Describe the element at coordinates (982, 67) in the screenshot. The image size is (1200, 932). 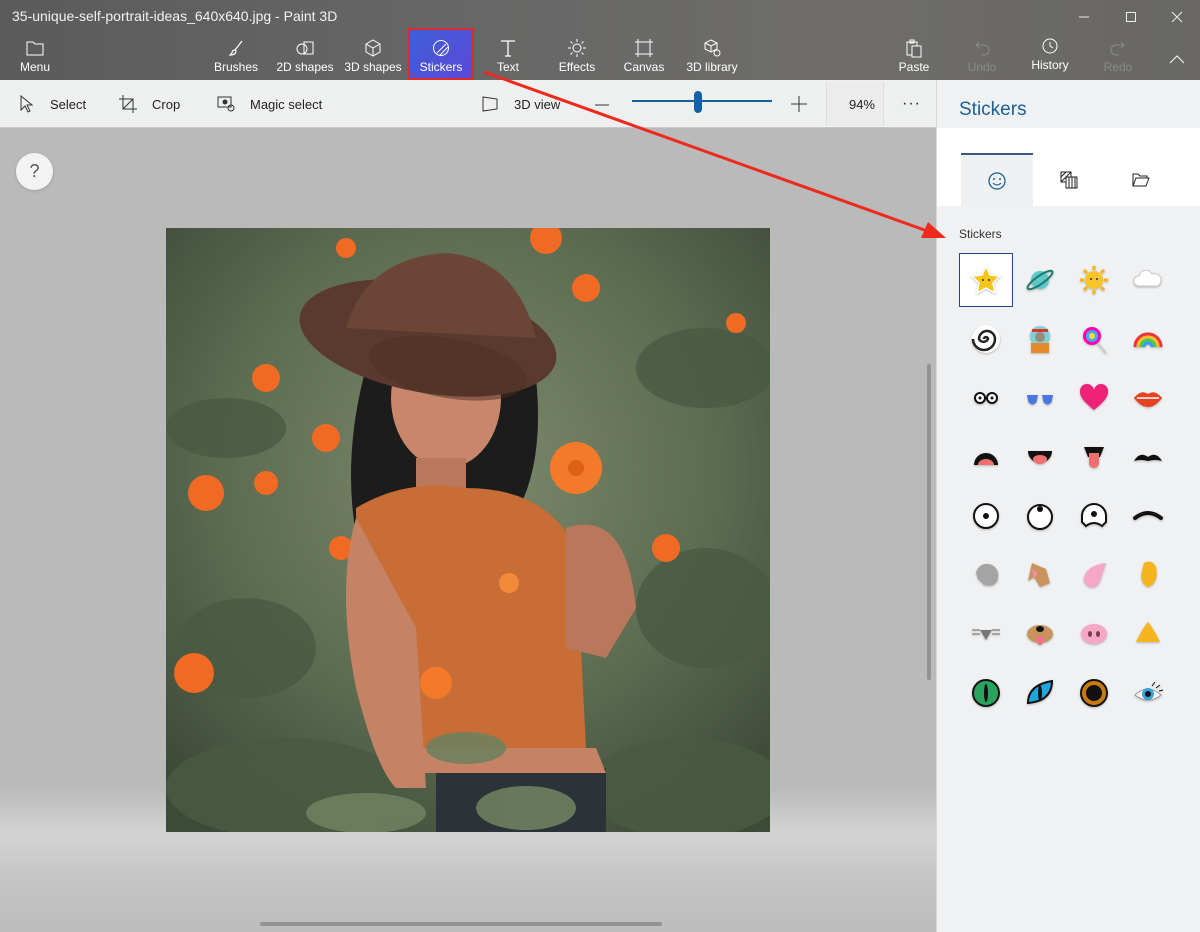
I see `undo-label: Undo` at that location.